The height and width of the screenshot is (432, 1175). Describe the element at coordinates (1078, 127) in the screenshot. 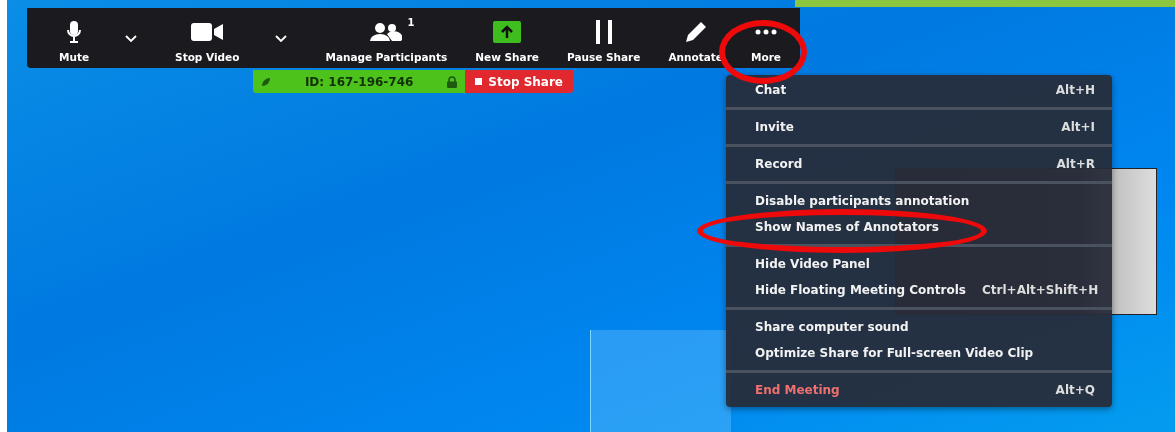

I see `shortcut-label: Alt+I` at that location.